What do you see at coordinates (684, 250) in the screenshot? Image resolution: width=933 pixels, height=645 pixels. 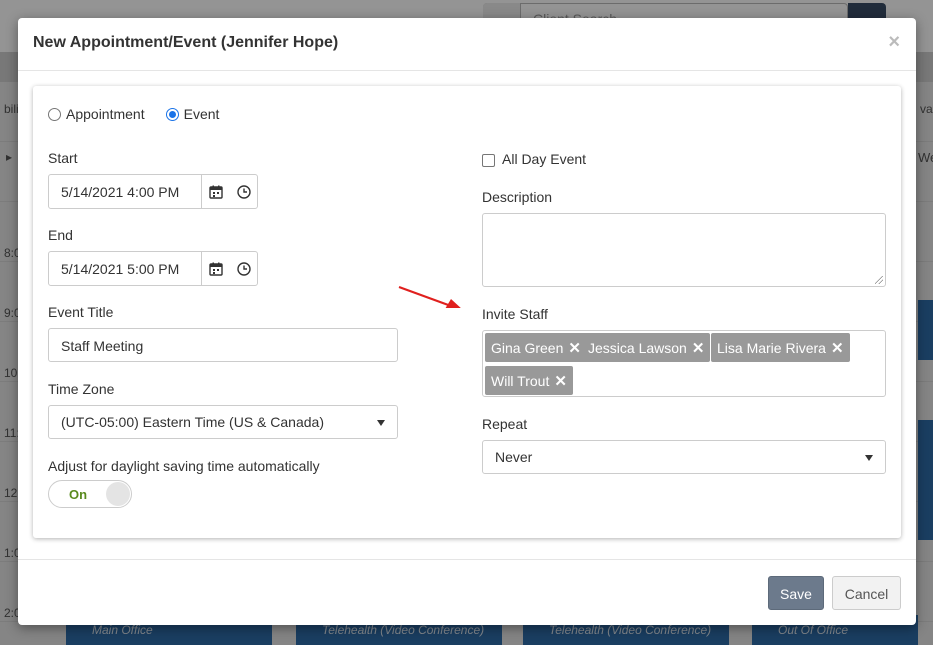 I see `description-textarea` at bounding box center [684, 250].